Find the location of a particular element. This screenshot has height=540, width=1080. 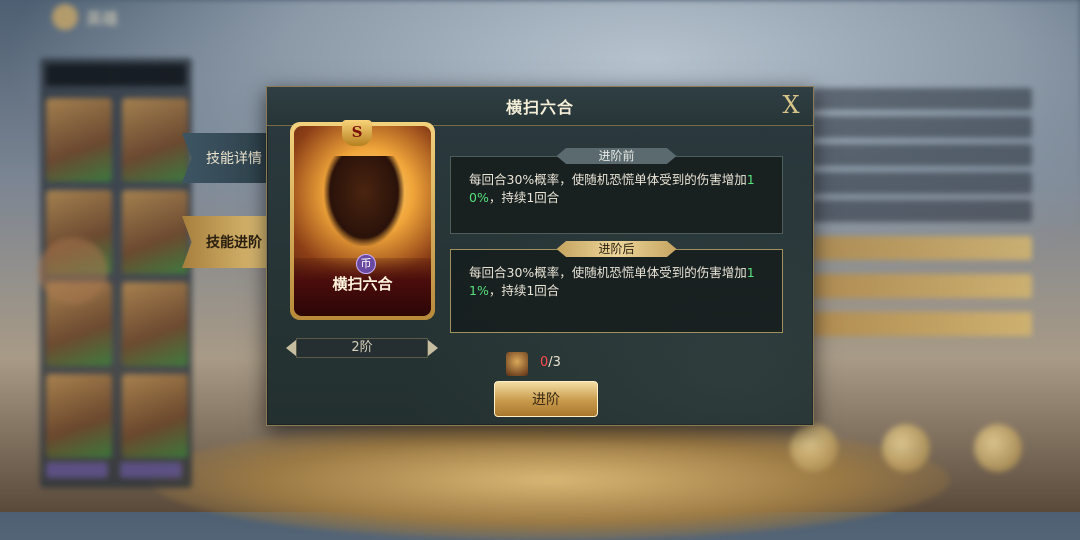

cavalry-silhouette is located at coordinates (364, 201).